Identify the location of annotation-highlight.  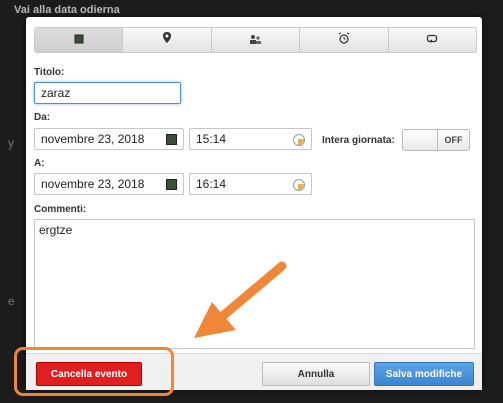
(94, 371).